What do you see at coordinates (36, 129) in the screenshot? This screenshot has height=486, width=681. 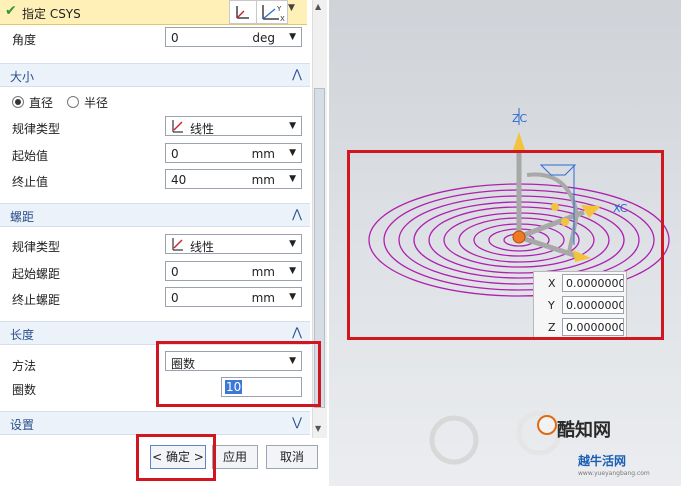 I see `size-law-type-label: 规律类型` at bounding box center [36, 129].